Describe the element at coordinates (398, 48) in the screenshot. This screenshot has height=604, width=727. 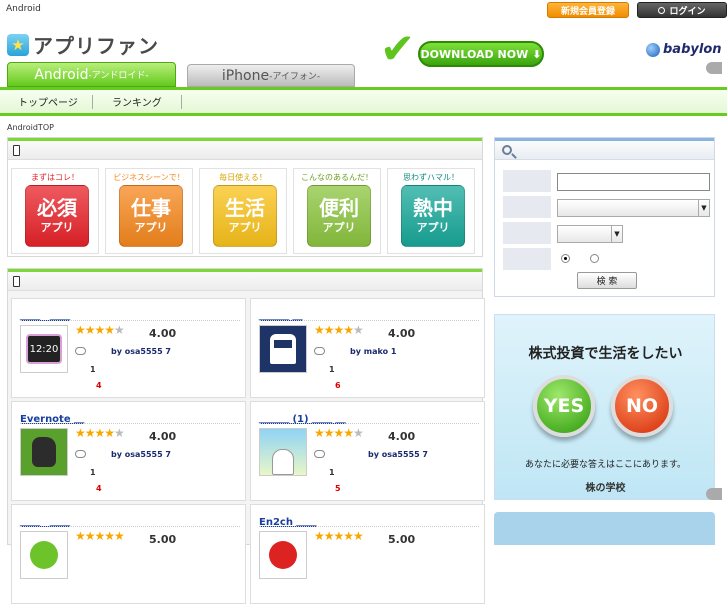
I see `checkmark-icon: ✔` at that location.